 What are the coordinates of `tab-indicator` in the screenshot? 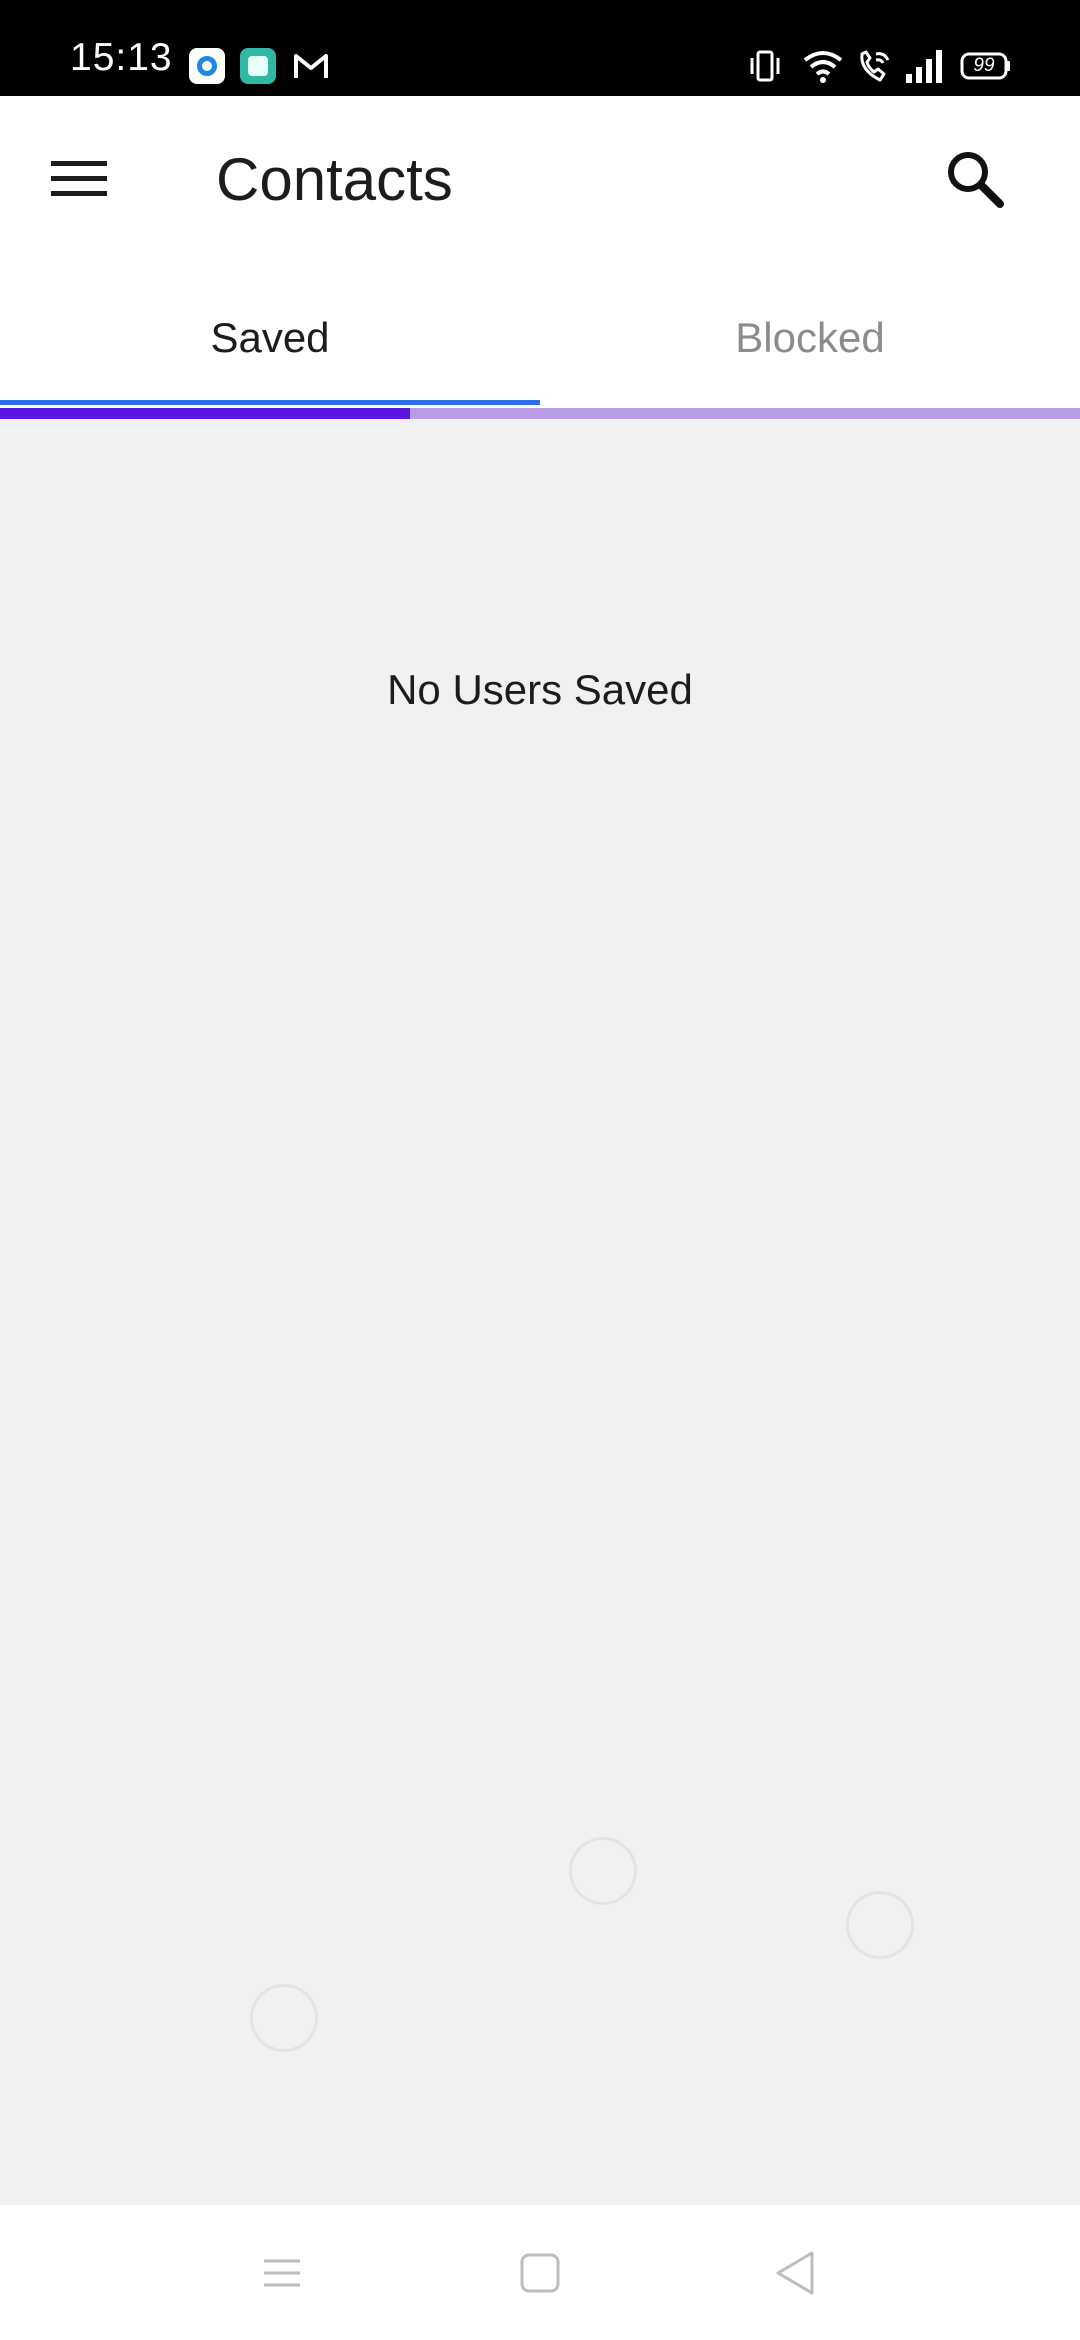 It's located at (270, 402).